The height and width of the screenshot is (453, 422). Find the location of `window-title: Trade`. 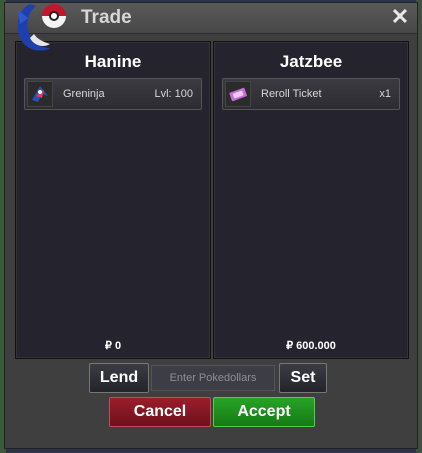

window-title: Trade is located at coordinates (106, 17).